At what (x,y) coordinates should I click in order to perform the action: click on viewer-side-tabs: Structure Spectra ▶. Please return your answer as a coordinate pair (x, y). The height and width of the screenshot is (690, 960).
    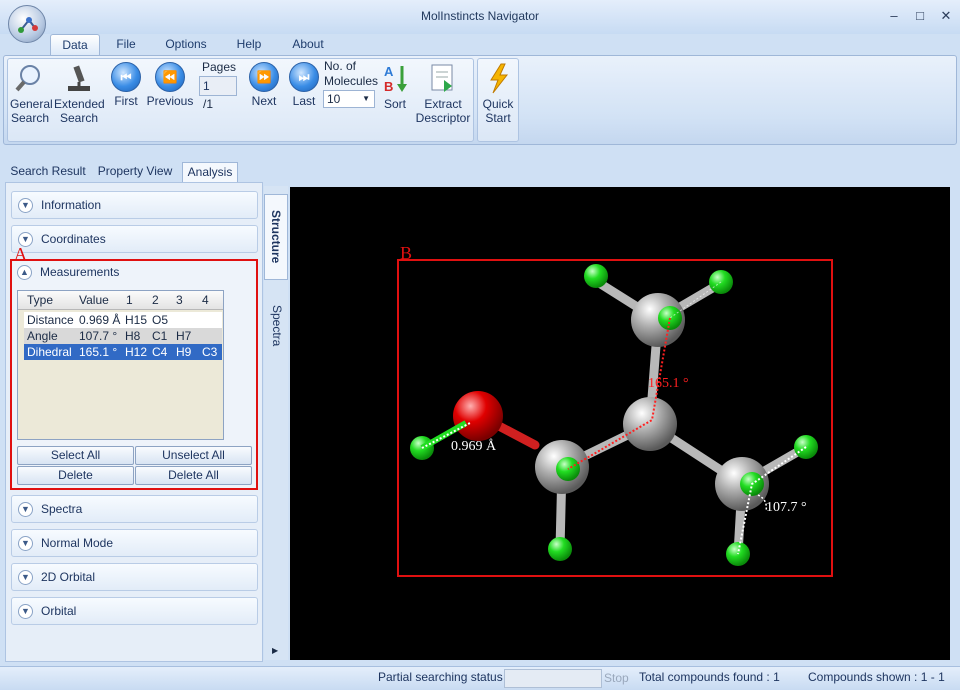
    Looking at the image, I should click on (276, 423).